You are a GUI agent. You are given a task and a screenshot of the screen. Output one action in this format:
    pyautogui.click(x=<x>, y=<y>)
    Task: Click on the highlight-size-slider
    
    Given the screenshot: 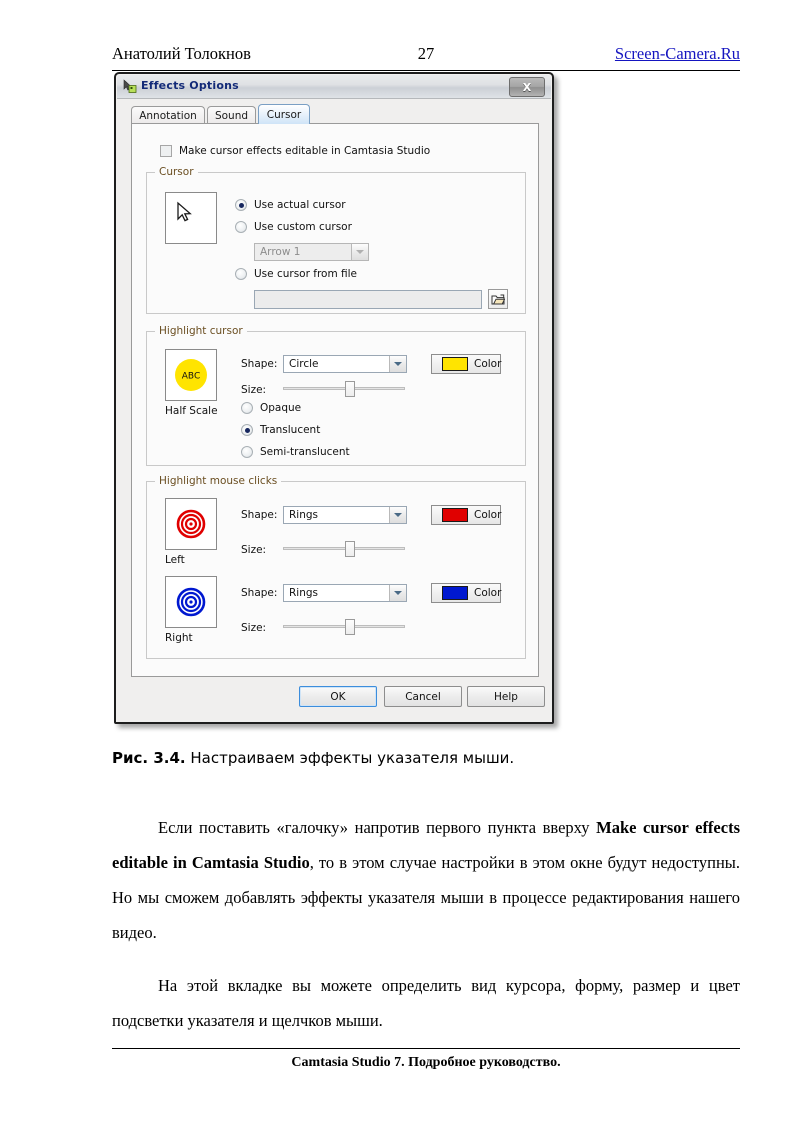 What is the action you would take?
    pyautogui.click(x=344, y=389)
    